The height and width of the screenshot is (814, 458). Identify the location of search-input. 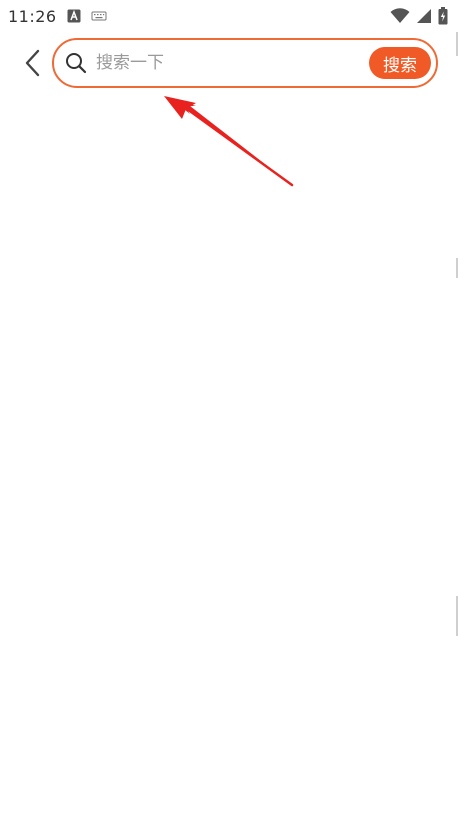
(232, 63).